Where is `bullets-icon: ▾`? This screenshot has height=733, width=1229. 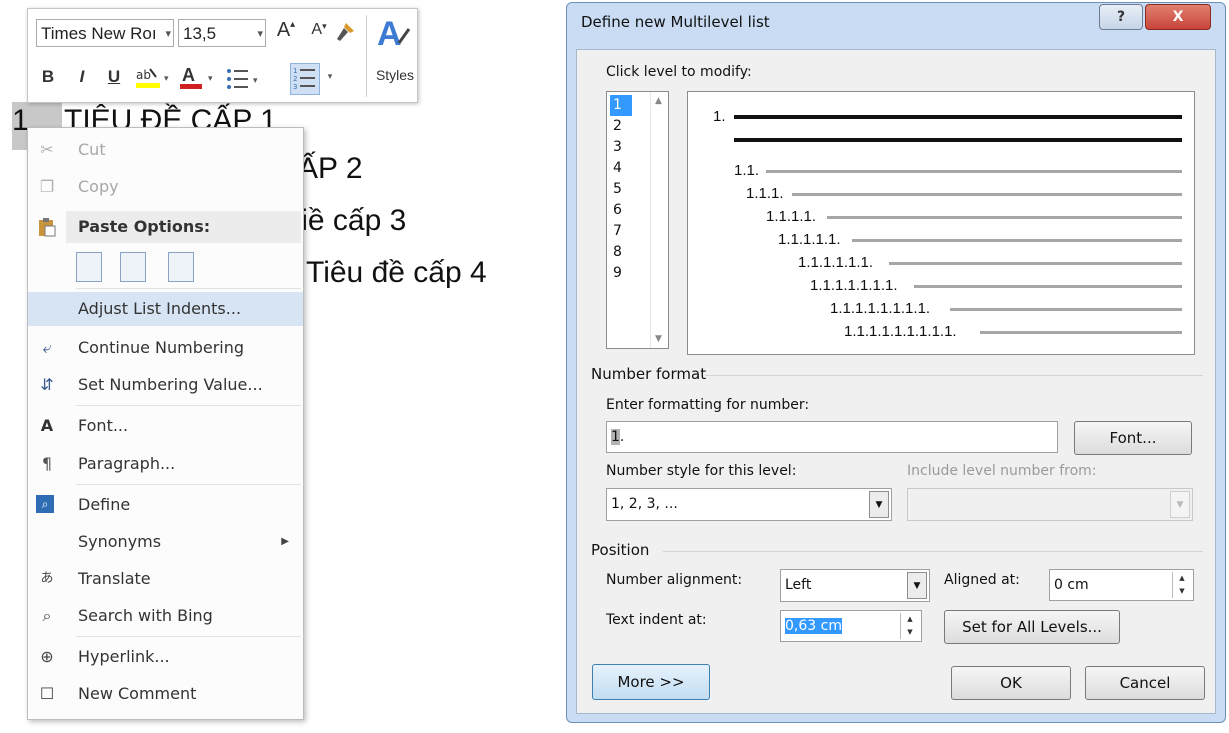 bullets-icon: ▾ is located at coordinates (244, 79).